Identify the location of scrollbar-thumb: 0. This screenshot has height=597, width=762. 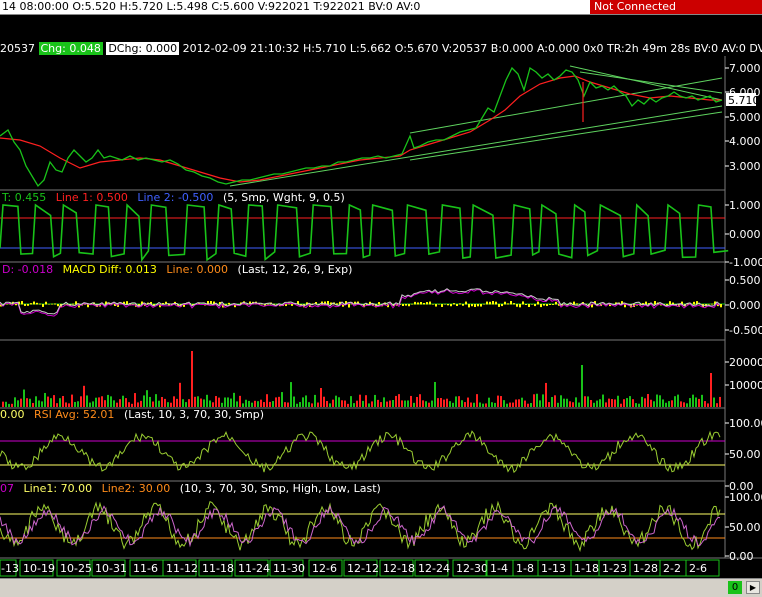
(735, 587).